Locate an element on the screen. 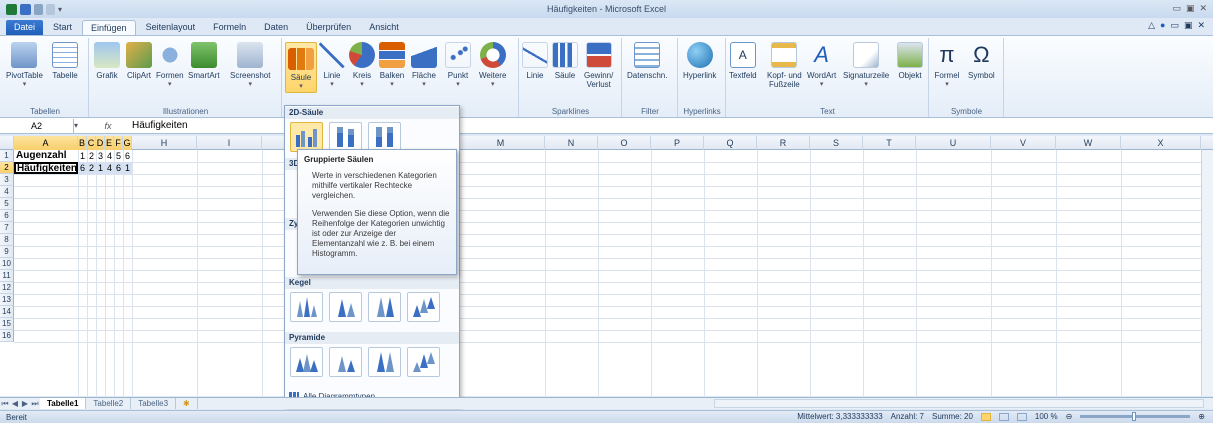 This screenshot has height=423, width=1213. row-header-9: 9 is located at coordinates (7, 252).